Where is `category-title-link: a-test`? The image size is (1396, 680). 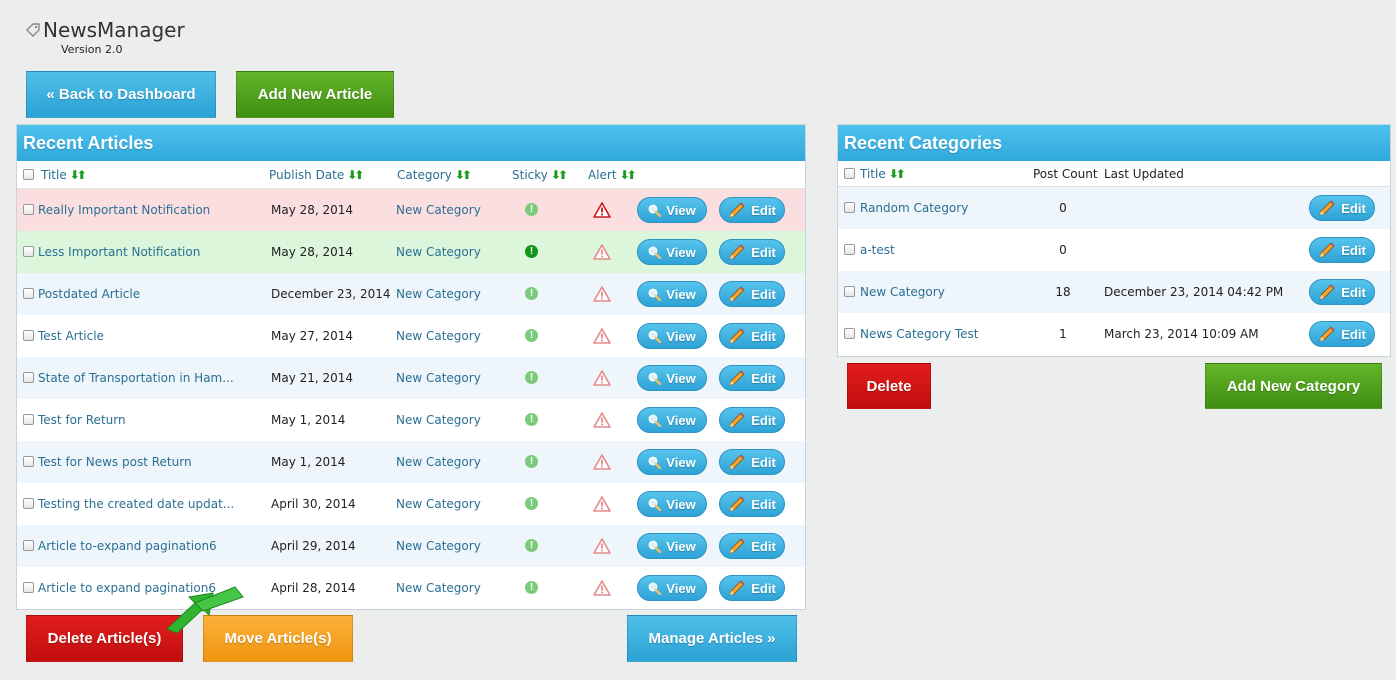 category-title-link: a-test is located at coordinates (877, 250).